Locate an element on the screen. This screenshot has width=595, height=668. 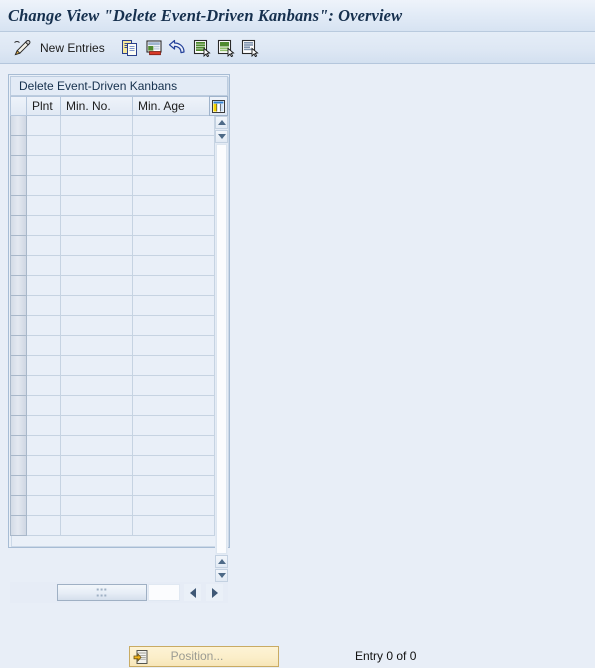
column-header-plnt: Plnt is located at coordinates (44, 106).